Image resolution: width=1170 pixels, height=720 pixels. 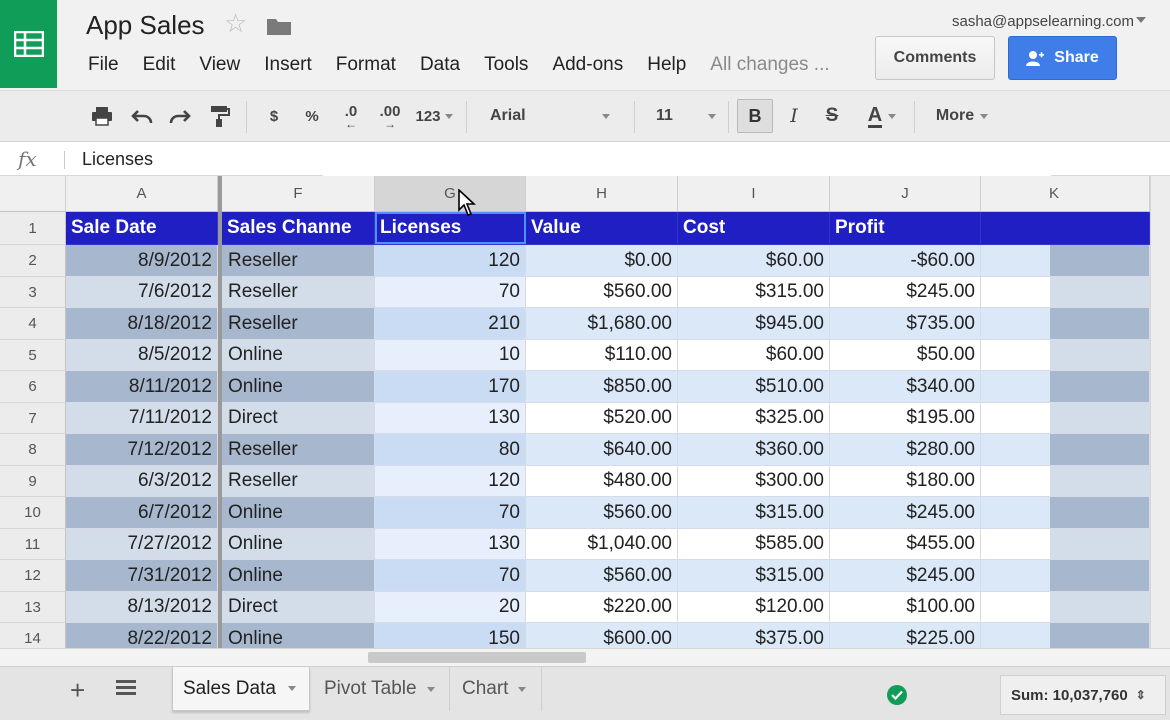 What do you see at coordinates (905, 194) in the screenshot?
I see `column-header-j: J` at bounding box center [905, 194].